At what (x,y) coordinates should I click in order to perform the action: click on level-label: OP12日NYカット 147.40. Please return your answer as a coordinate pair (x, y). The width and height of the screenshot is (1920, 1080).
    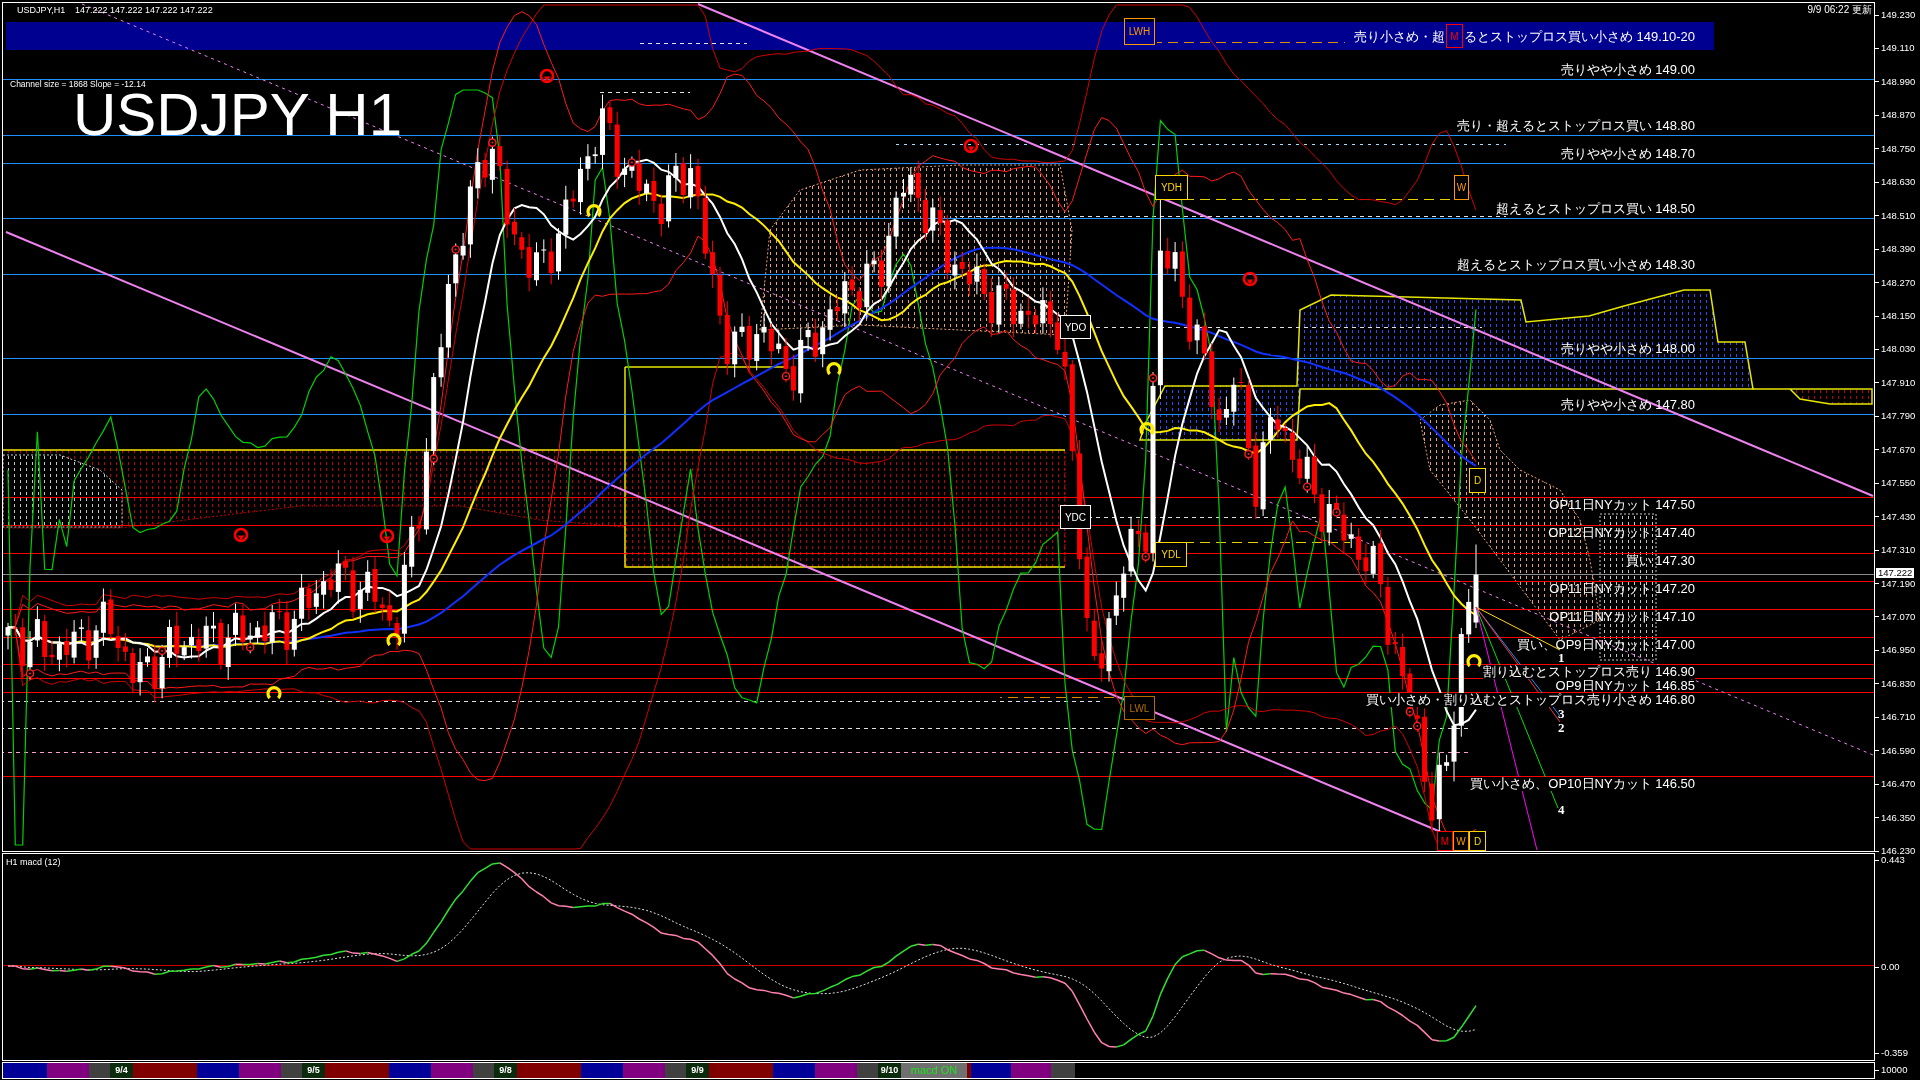
    Looking at the image, I should click on (1621, 533).